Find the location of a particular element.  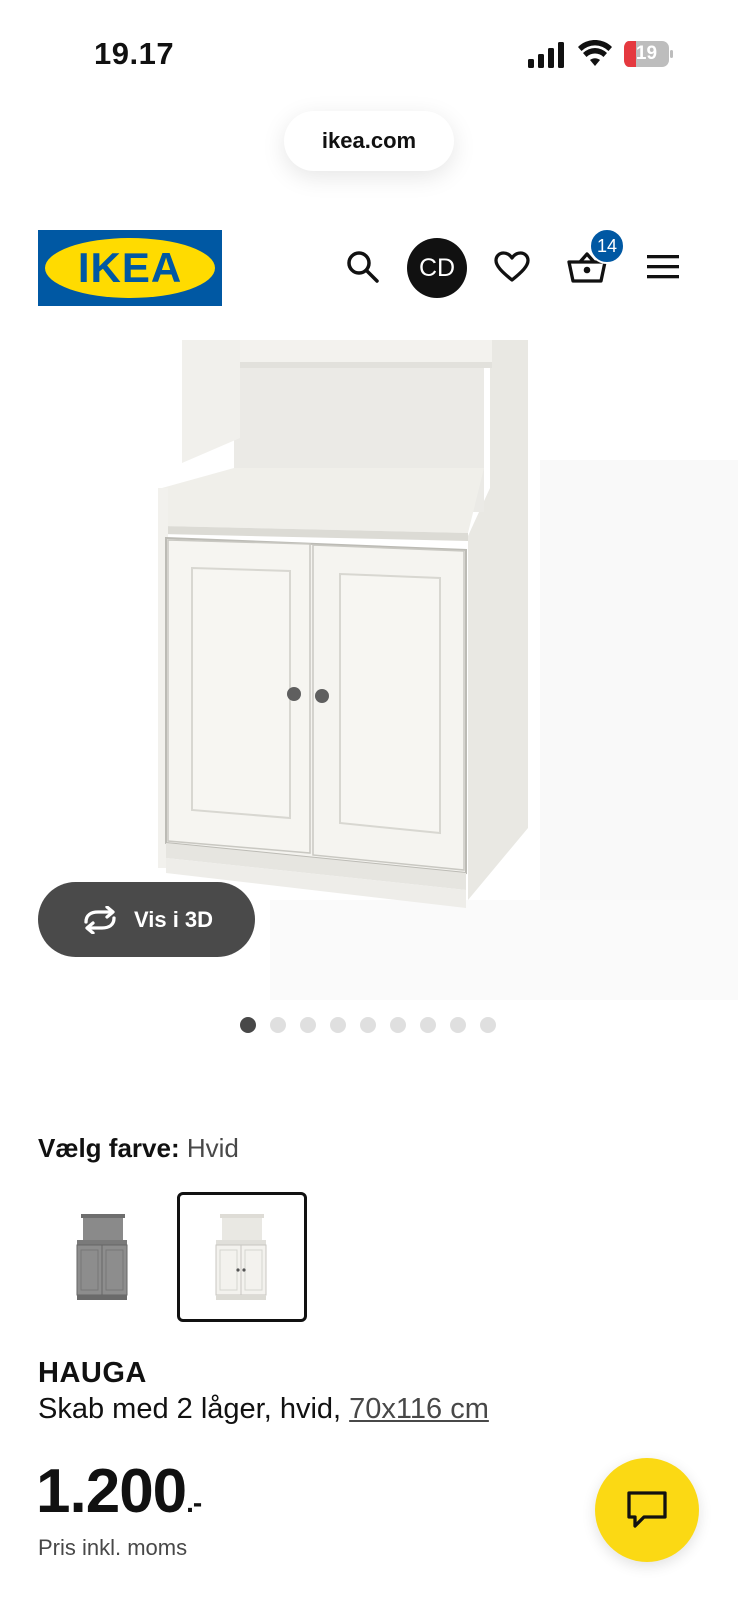

cellular-signal-icon is located at coordinates (546, 55).